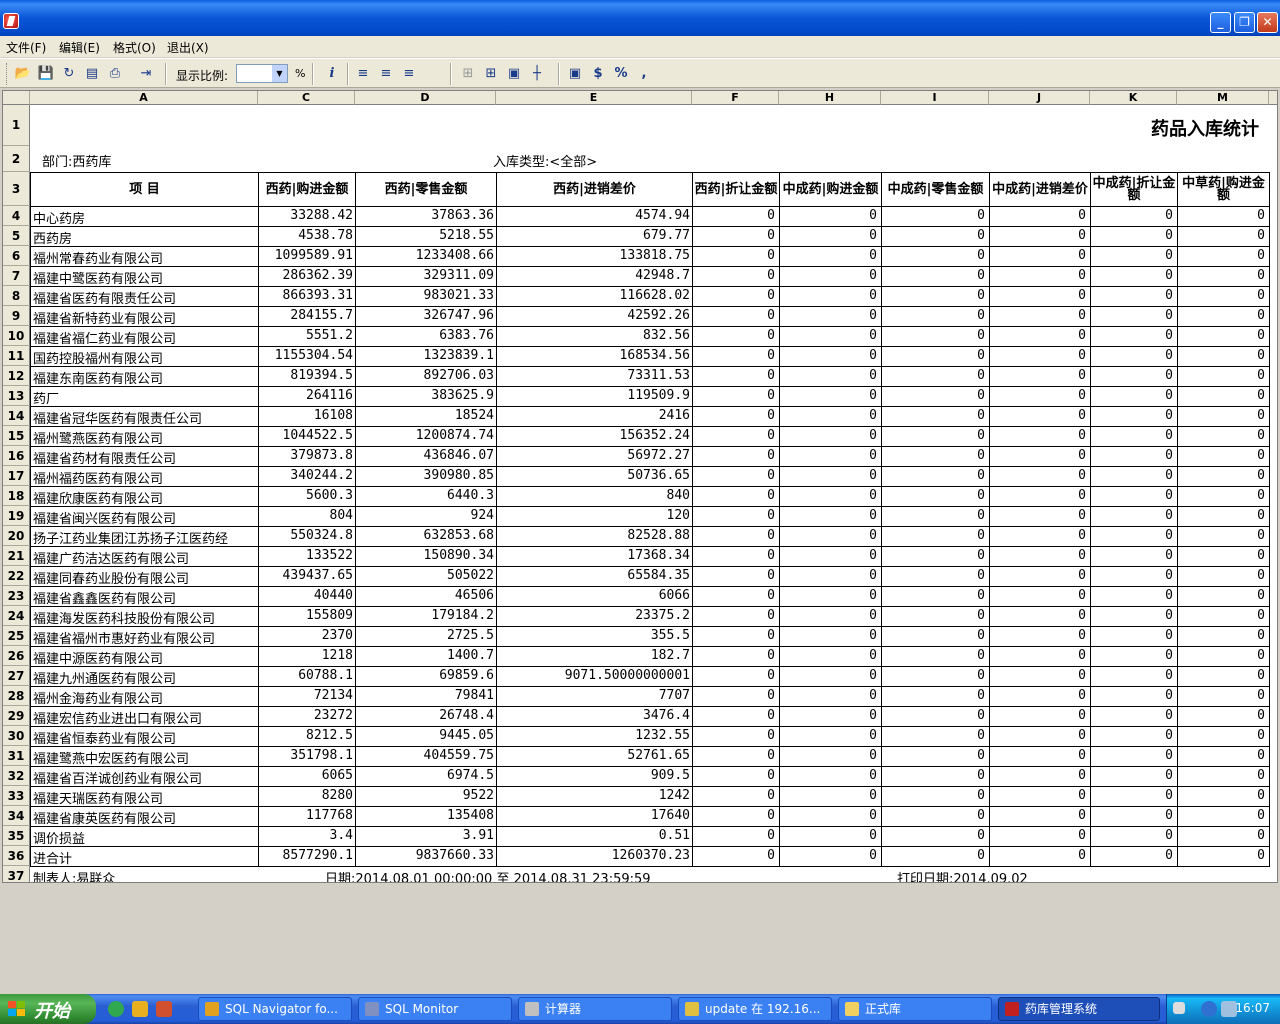 The image size is (1280, 1024). What do you see at coordinates (144, 637) in the screenshot?
I see `table-cell-name: 福建省福州市惠好药业有限公司` at bounding box center [144, 637].